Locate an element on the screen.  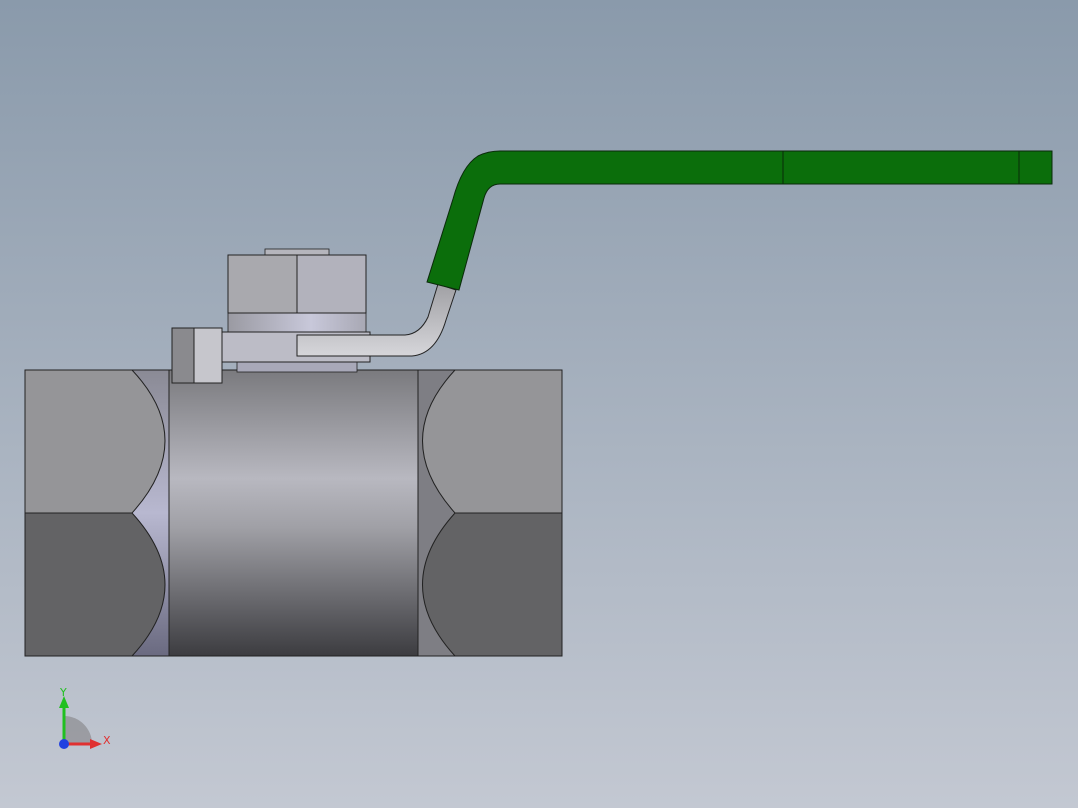
triad-plane-indicator is located at coordinates (78, 730).